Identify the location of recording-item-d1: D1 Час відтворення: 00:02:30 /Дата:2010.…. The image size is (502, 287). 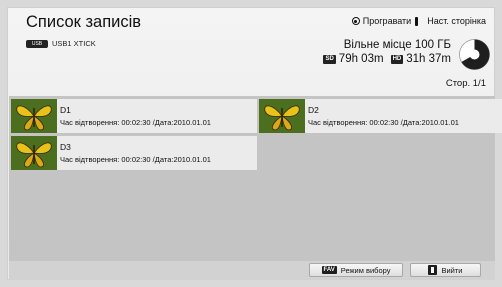
(134, 116).